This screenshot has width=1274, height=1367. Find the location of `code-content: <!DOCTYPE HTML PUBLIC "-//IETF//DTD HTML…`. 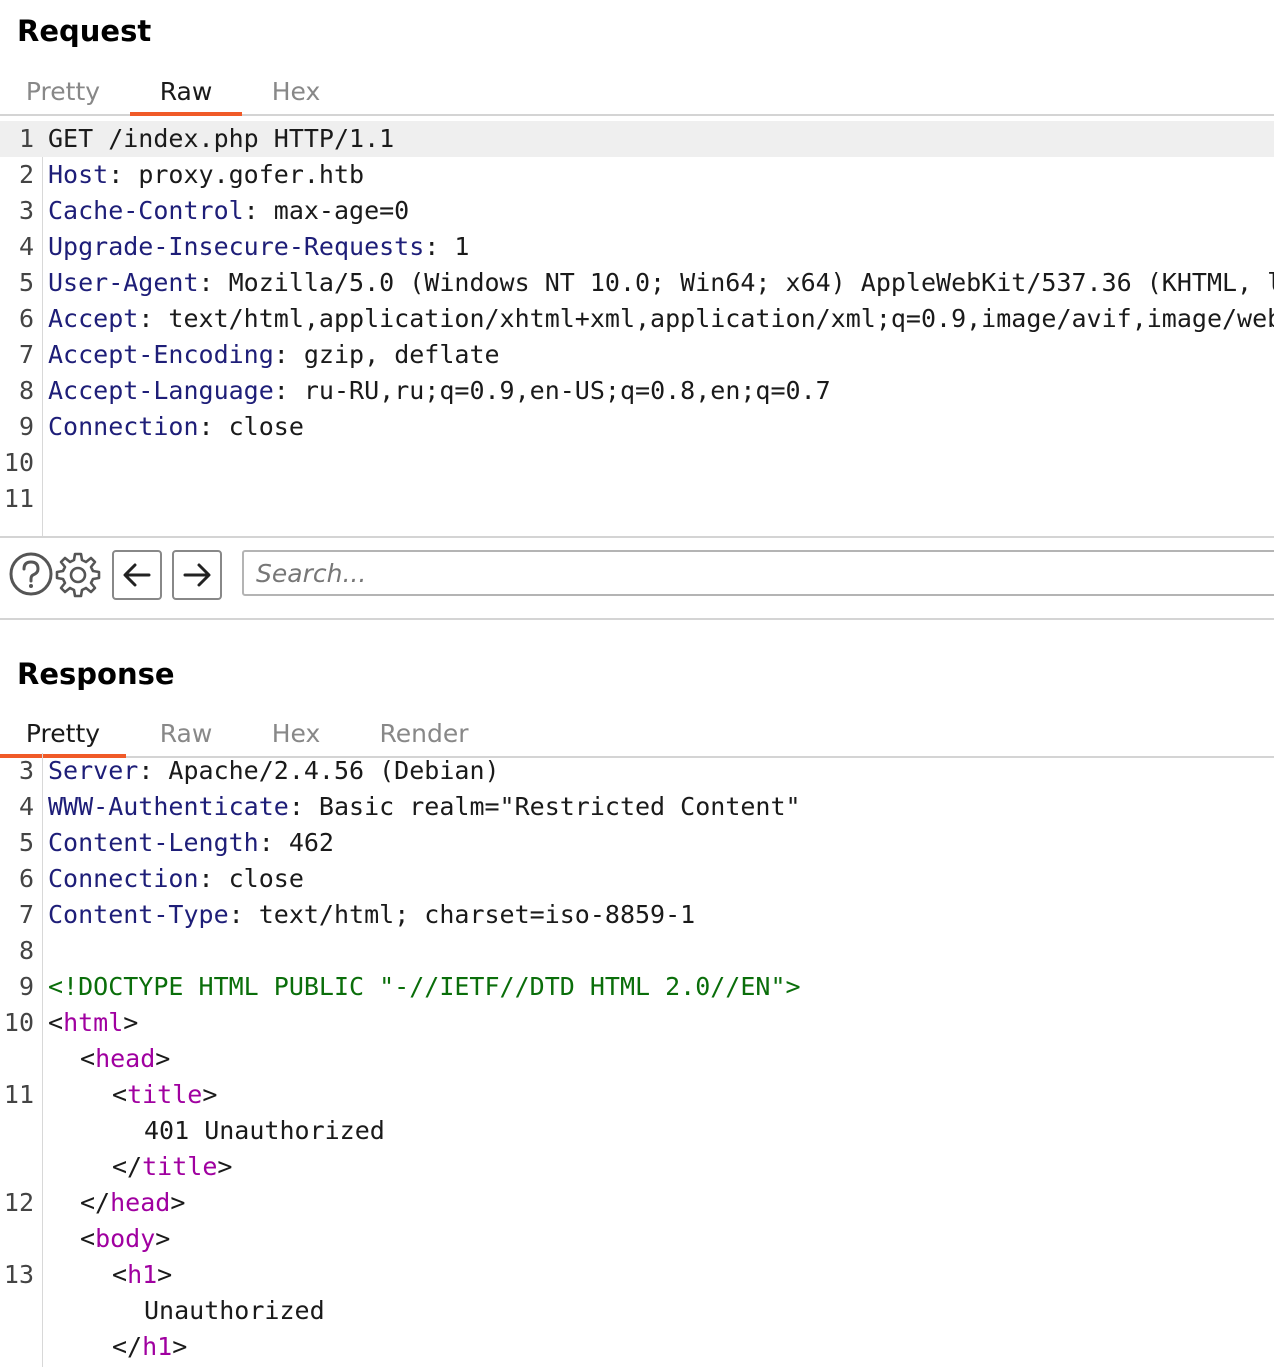

code-content: <!DOCTYPE HTML PUBLIC "-//IETF//DTD HTML… is located at coordinates (424, 987).